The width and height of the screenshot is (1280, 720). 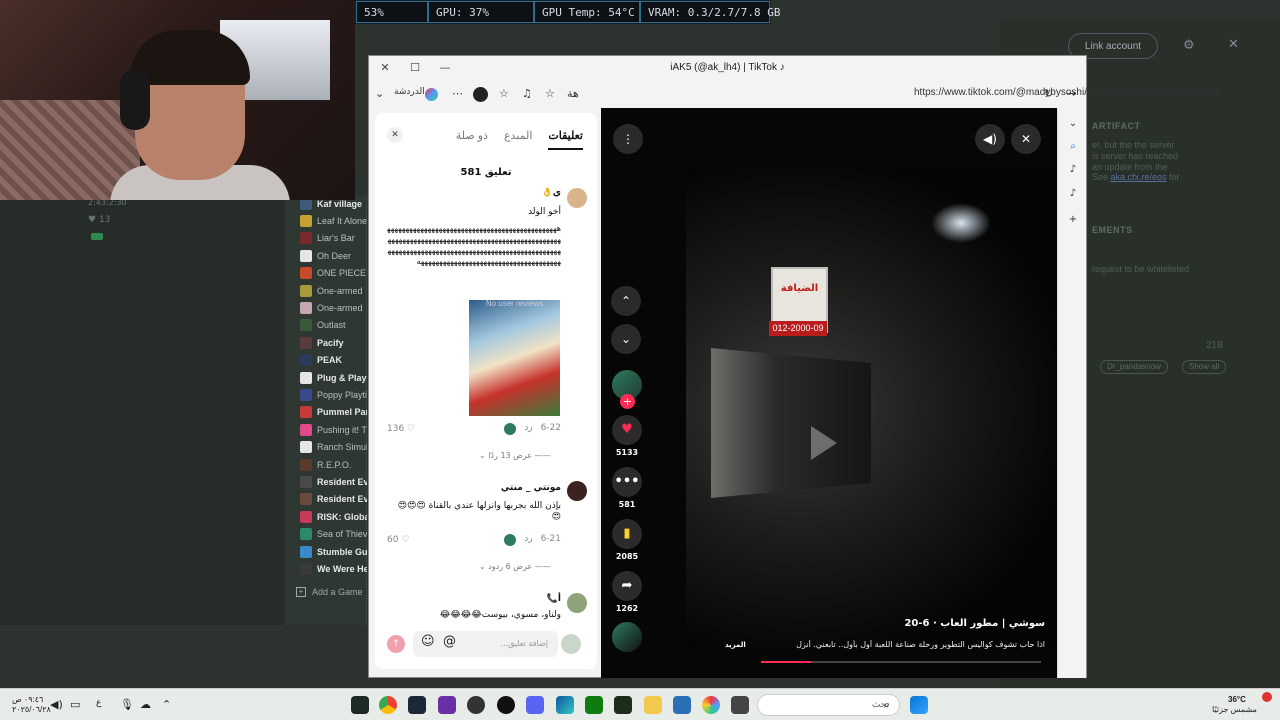 What do you see at coordinates (398, 540) in the screenshot?
I see `like-count: 60 ♡` at bounding box center [398, 540].